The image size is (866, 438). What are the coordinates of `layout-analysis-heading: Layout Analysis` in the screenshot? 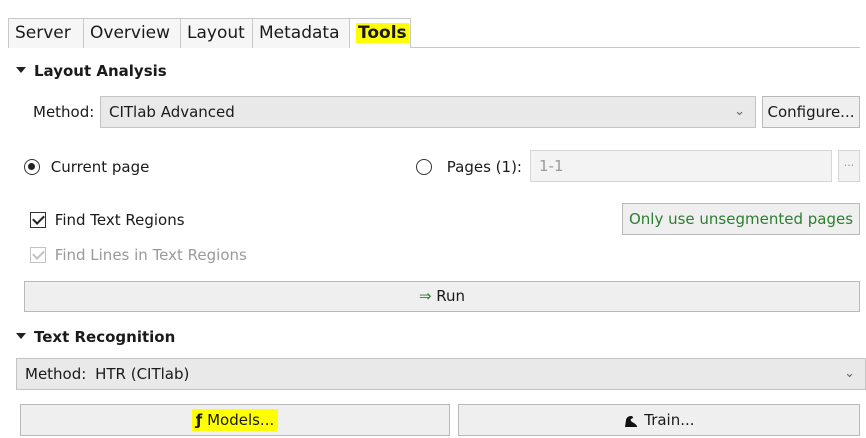 It's located at (91, 71).